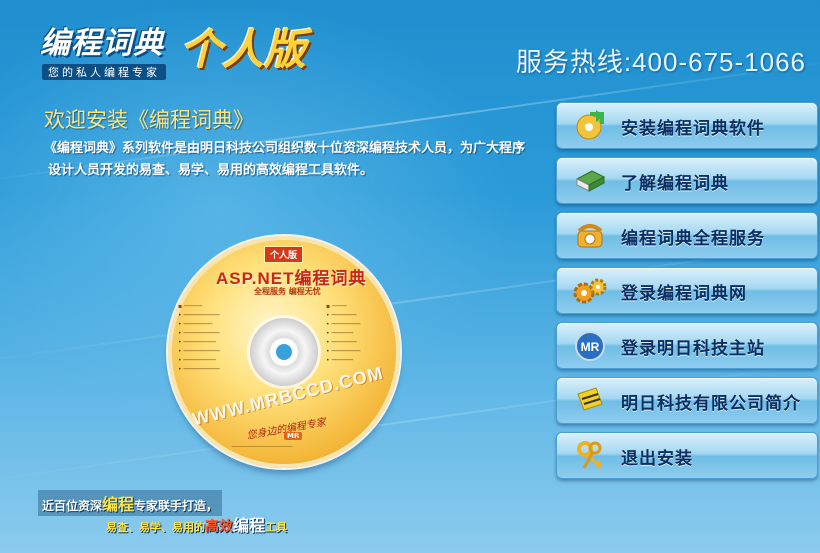 This screenshot has width=820, height=553. What do you see at coordinates (197, 525) in the screenshot?
I see `slogan-line-2: 易查、易学、易用的高效编程工具` at bounding box center [197, 525].